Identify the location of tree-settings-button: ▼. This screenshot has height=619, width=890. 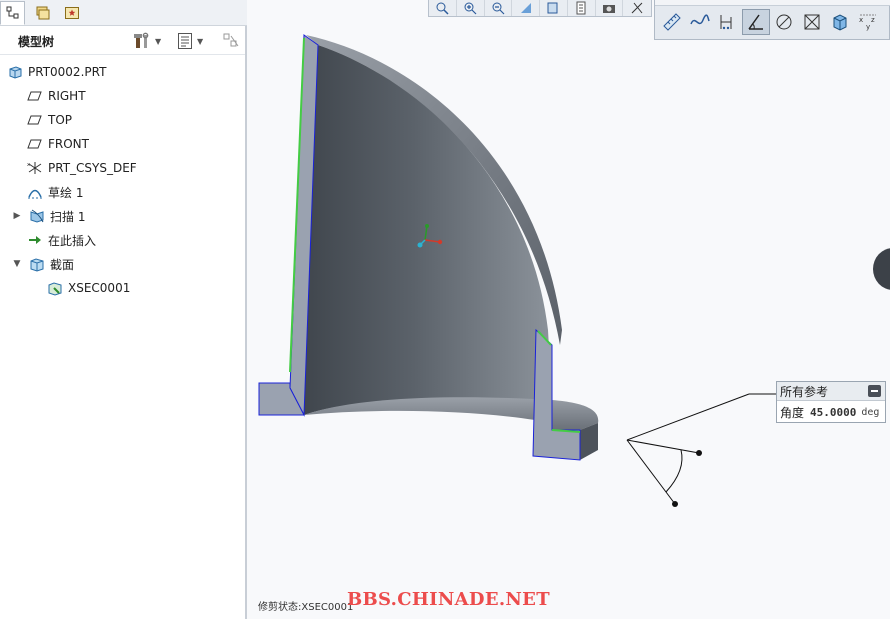
(147, 41).